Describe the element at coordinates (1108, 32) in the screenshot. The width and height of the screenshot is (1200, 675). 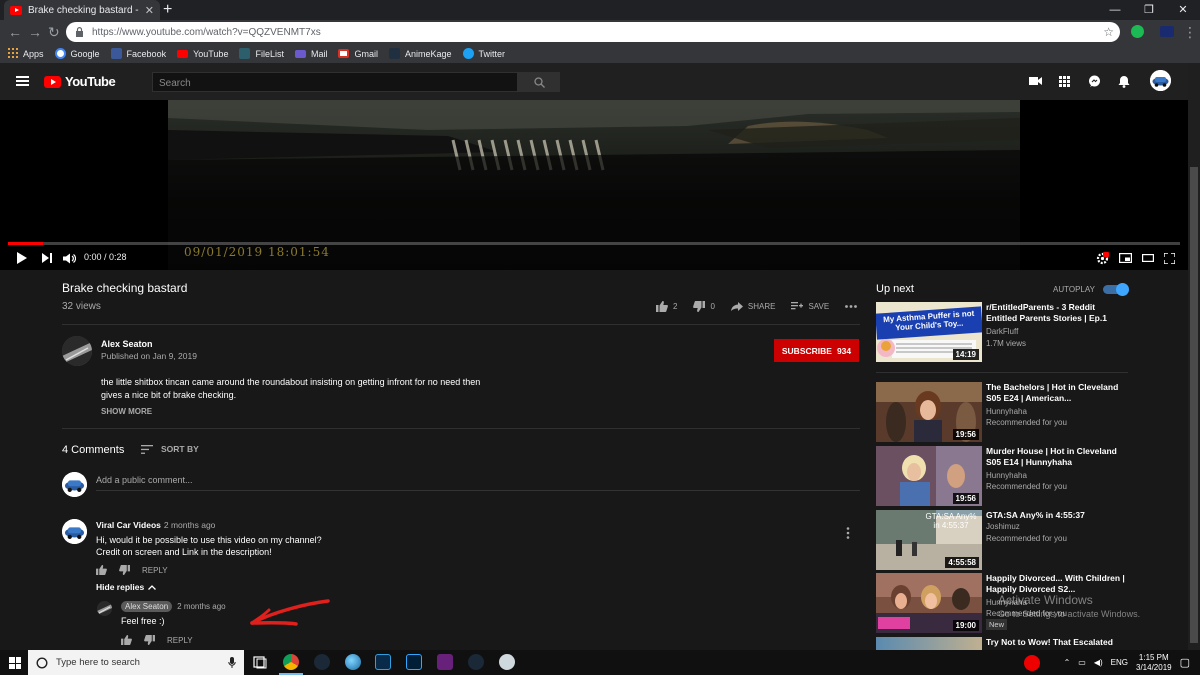
I see `bookmark-star-icon: ☆` at that location.